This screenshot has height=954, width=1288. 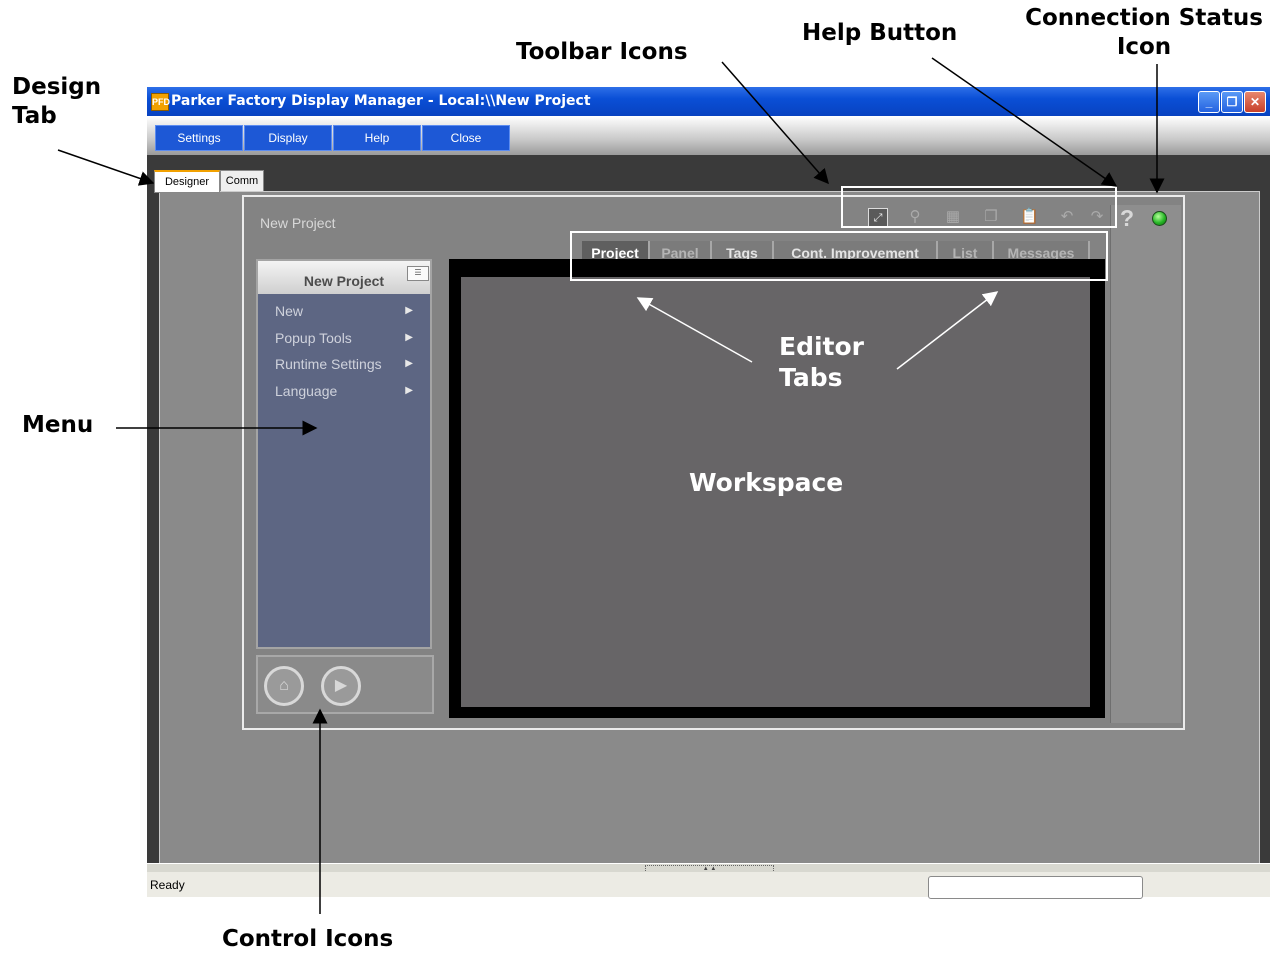 I want to click on arrow-design-tab, so click(x=106, y=167).